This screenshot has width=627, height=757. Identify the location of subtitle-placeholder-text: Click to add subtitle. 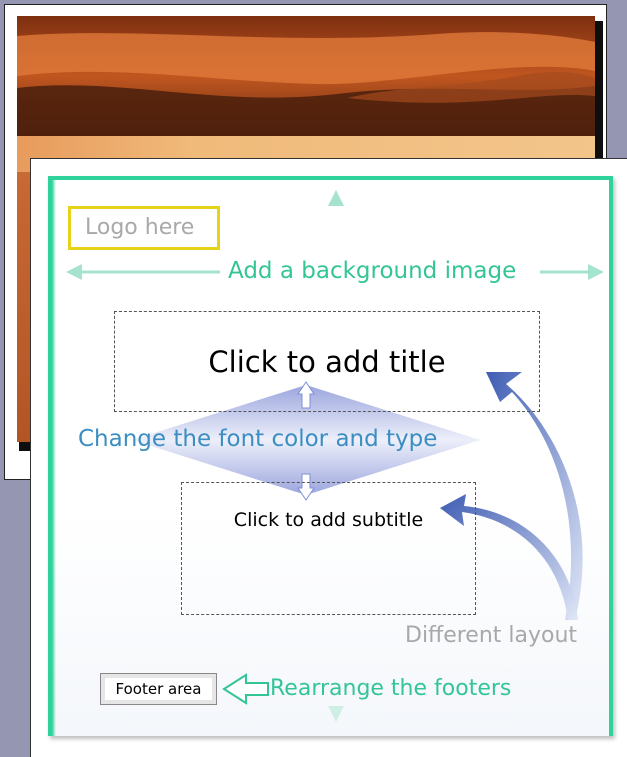
(328, 520).